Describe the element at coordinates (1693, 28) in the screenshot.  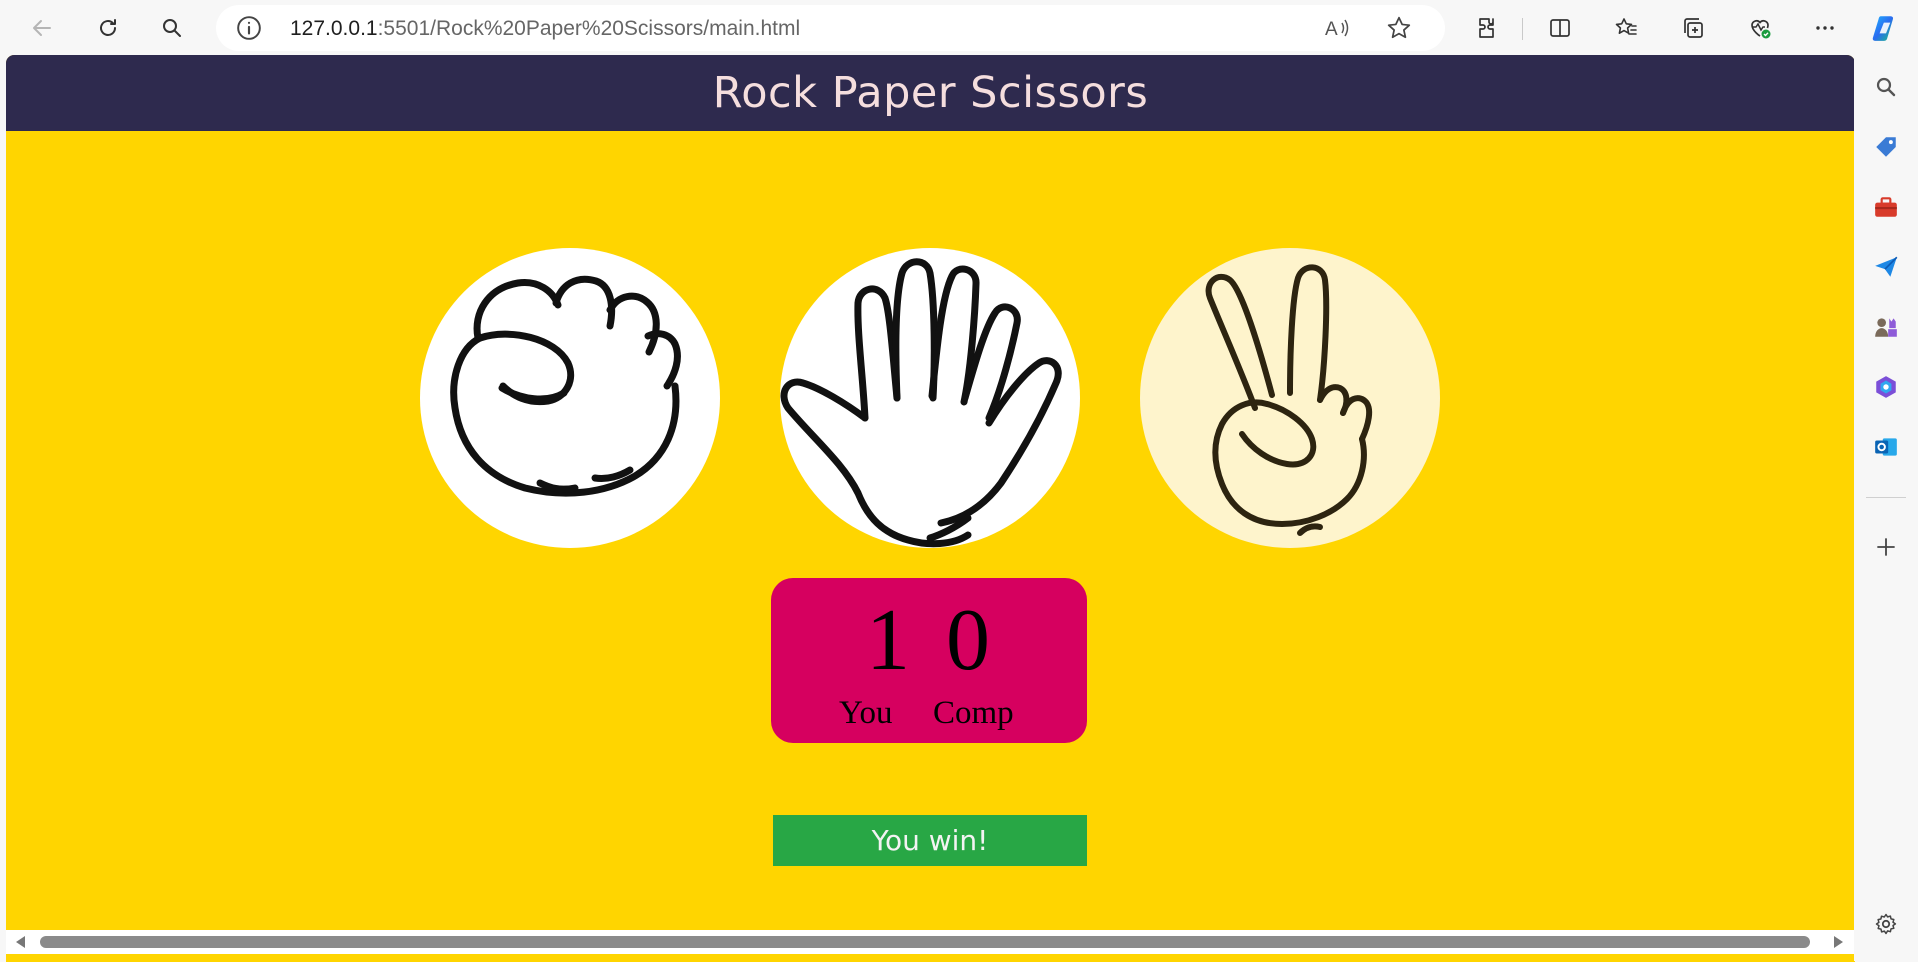
I see `collections-icon` at that location.